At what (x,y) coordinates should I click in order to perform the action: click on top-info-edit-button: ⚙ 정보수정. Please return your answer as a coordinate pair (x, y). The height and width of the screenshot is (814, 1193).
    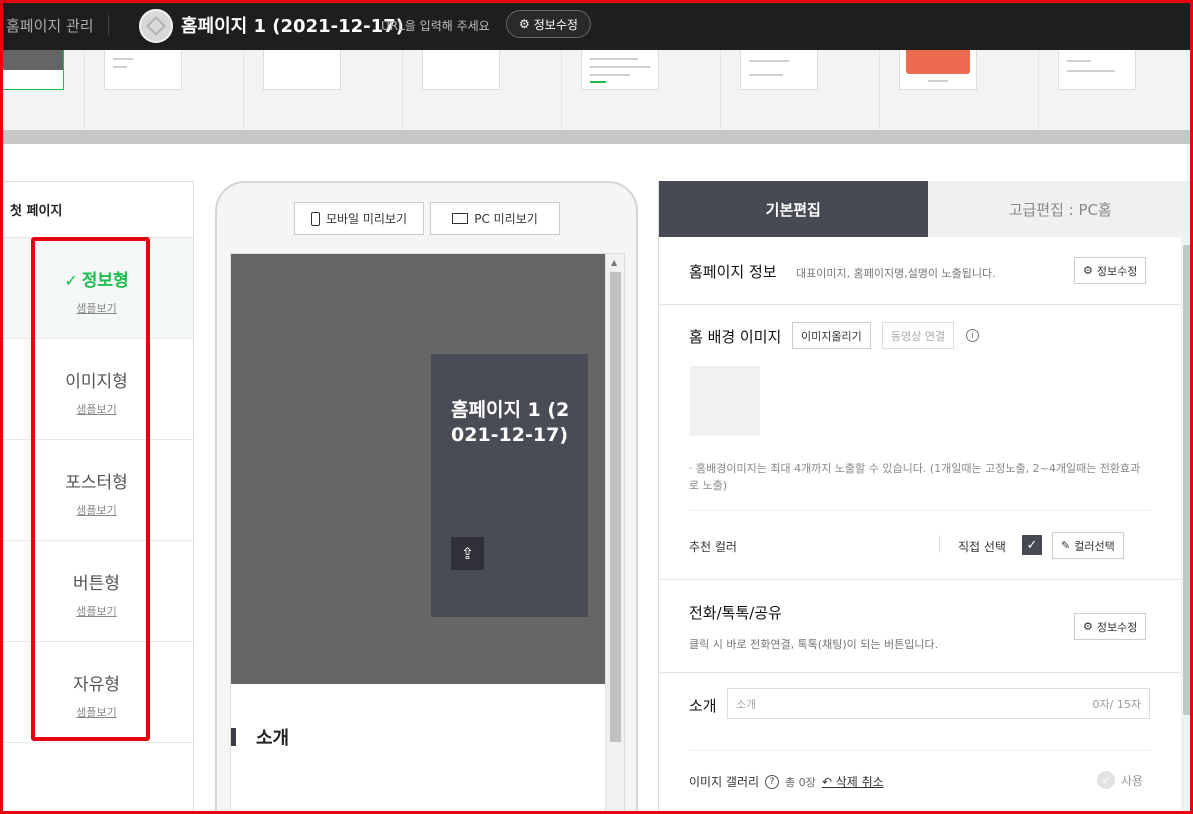
    Looking at the image, I should click on (548, 24).